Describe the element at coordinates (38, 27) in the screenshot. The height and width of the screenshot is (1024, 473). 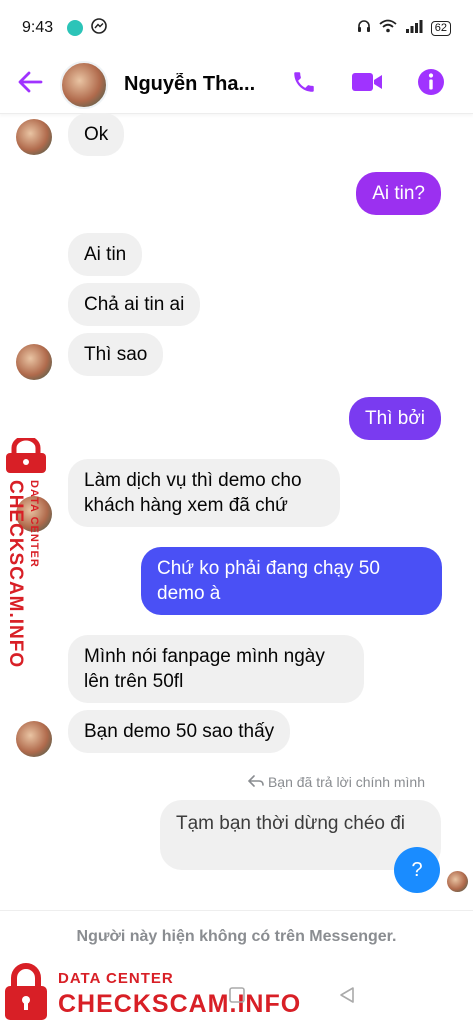
I see `status-time: 9:43` at that location.